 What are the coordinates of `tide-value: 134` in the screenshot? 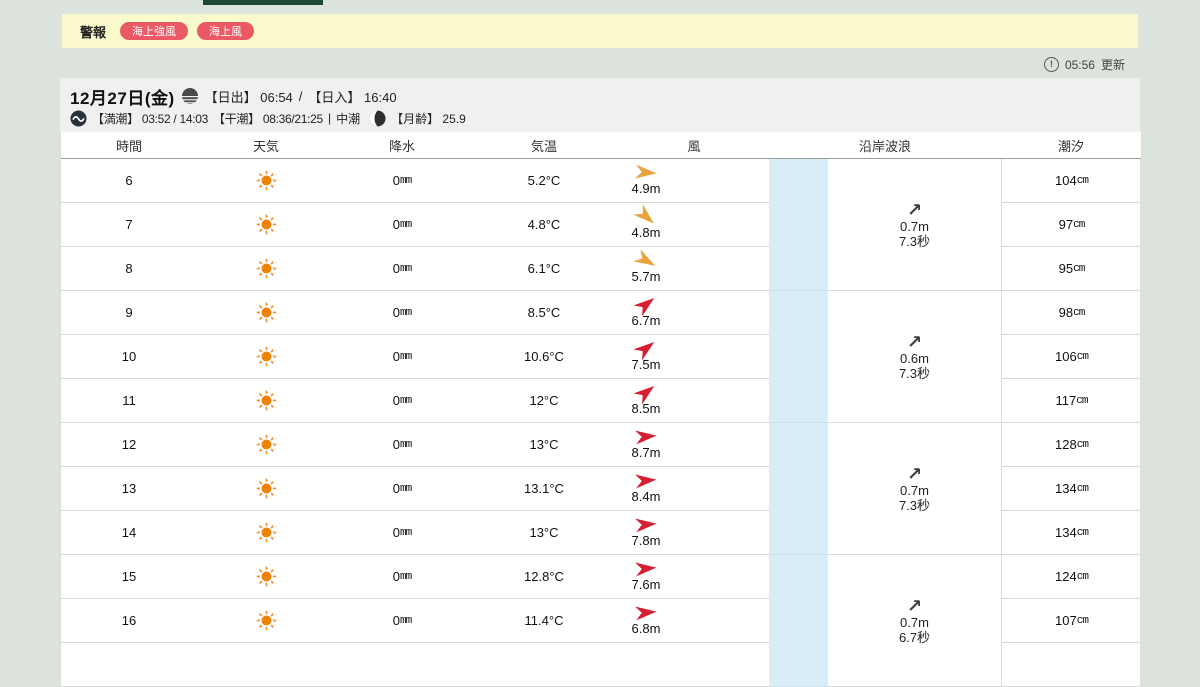 It's located at (1066, 532).